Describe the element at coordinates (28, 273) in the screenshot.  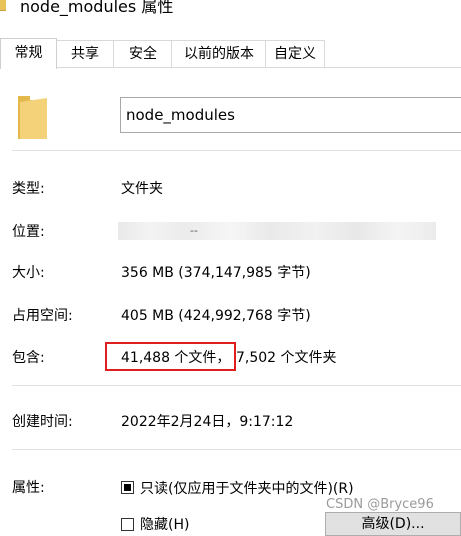
I see `size-label: 大小:` at that location.